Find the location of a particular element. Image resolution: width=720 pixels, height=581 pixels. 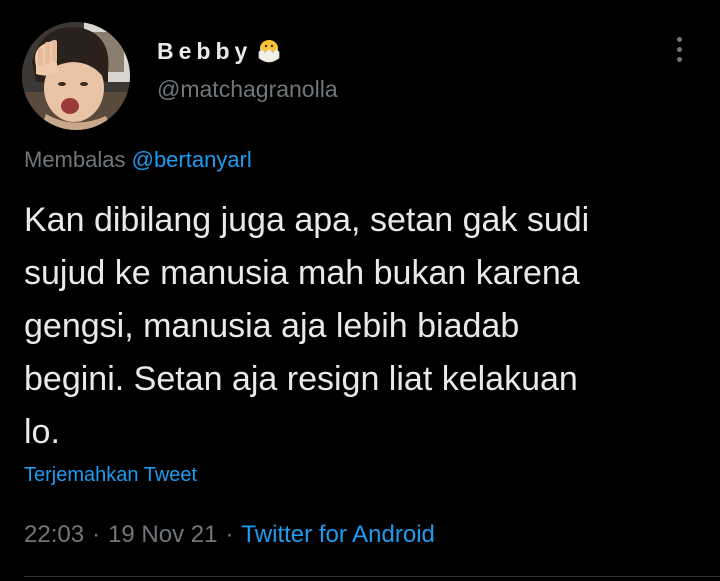

tweet-date: 19 Nov 21 is located at coordinates (162, 535).